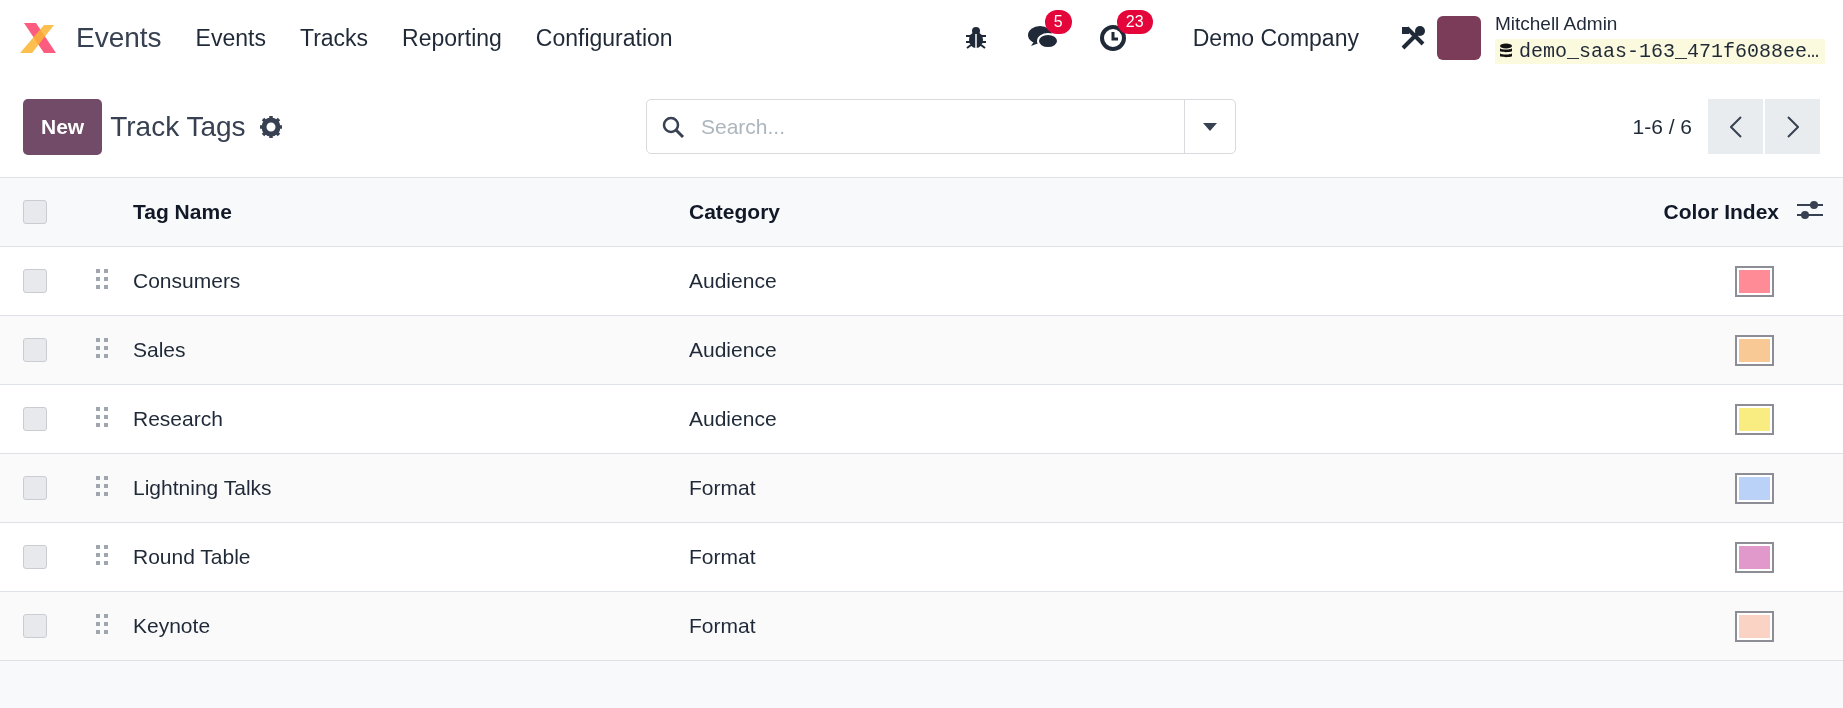 The image size is (1843, 708). I want to click on next-page-button, so click(1792, 126).